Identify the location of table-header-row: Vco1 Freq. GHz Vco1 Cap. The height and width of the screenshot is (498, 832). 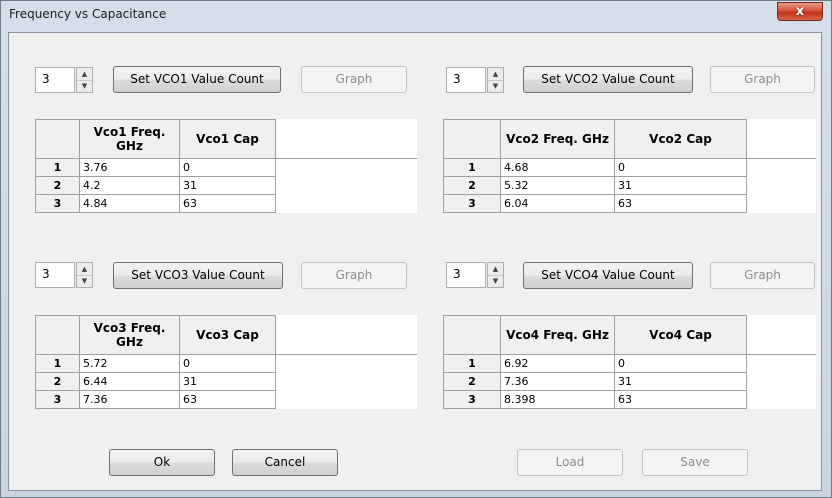
(226, 139).